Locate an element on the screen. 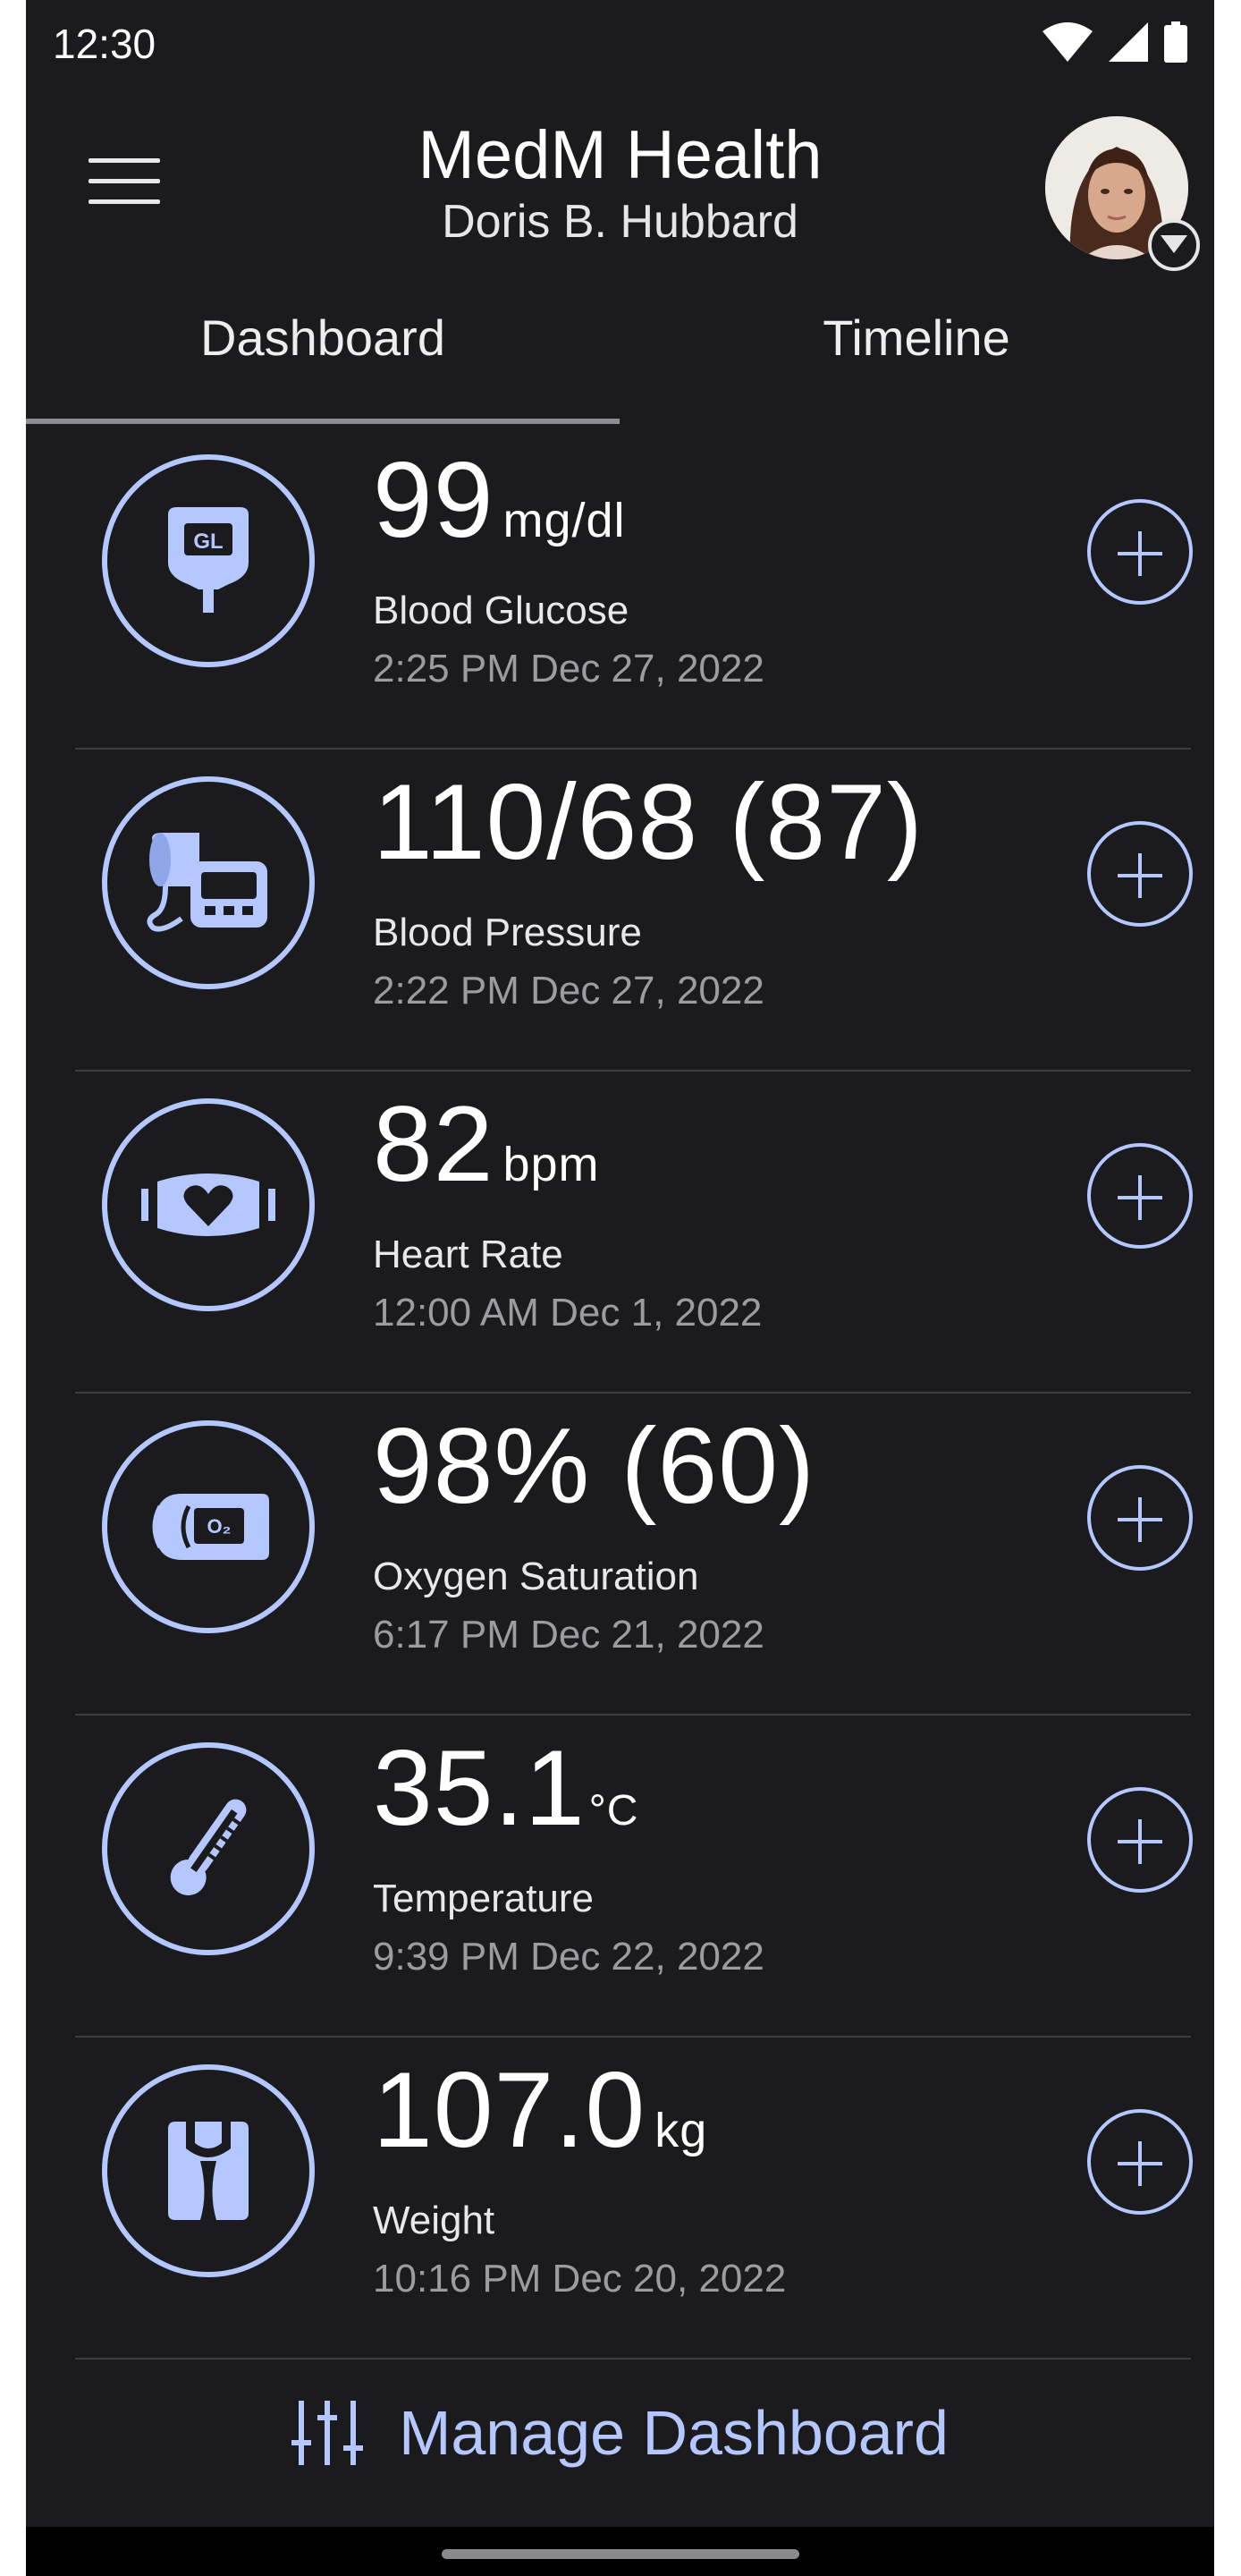 The height and width of the screenshot is (2576, 1241). account-dropdown-button is located at coordinates (1174, 245).